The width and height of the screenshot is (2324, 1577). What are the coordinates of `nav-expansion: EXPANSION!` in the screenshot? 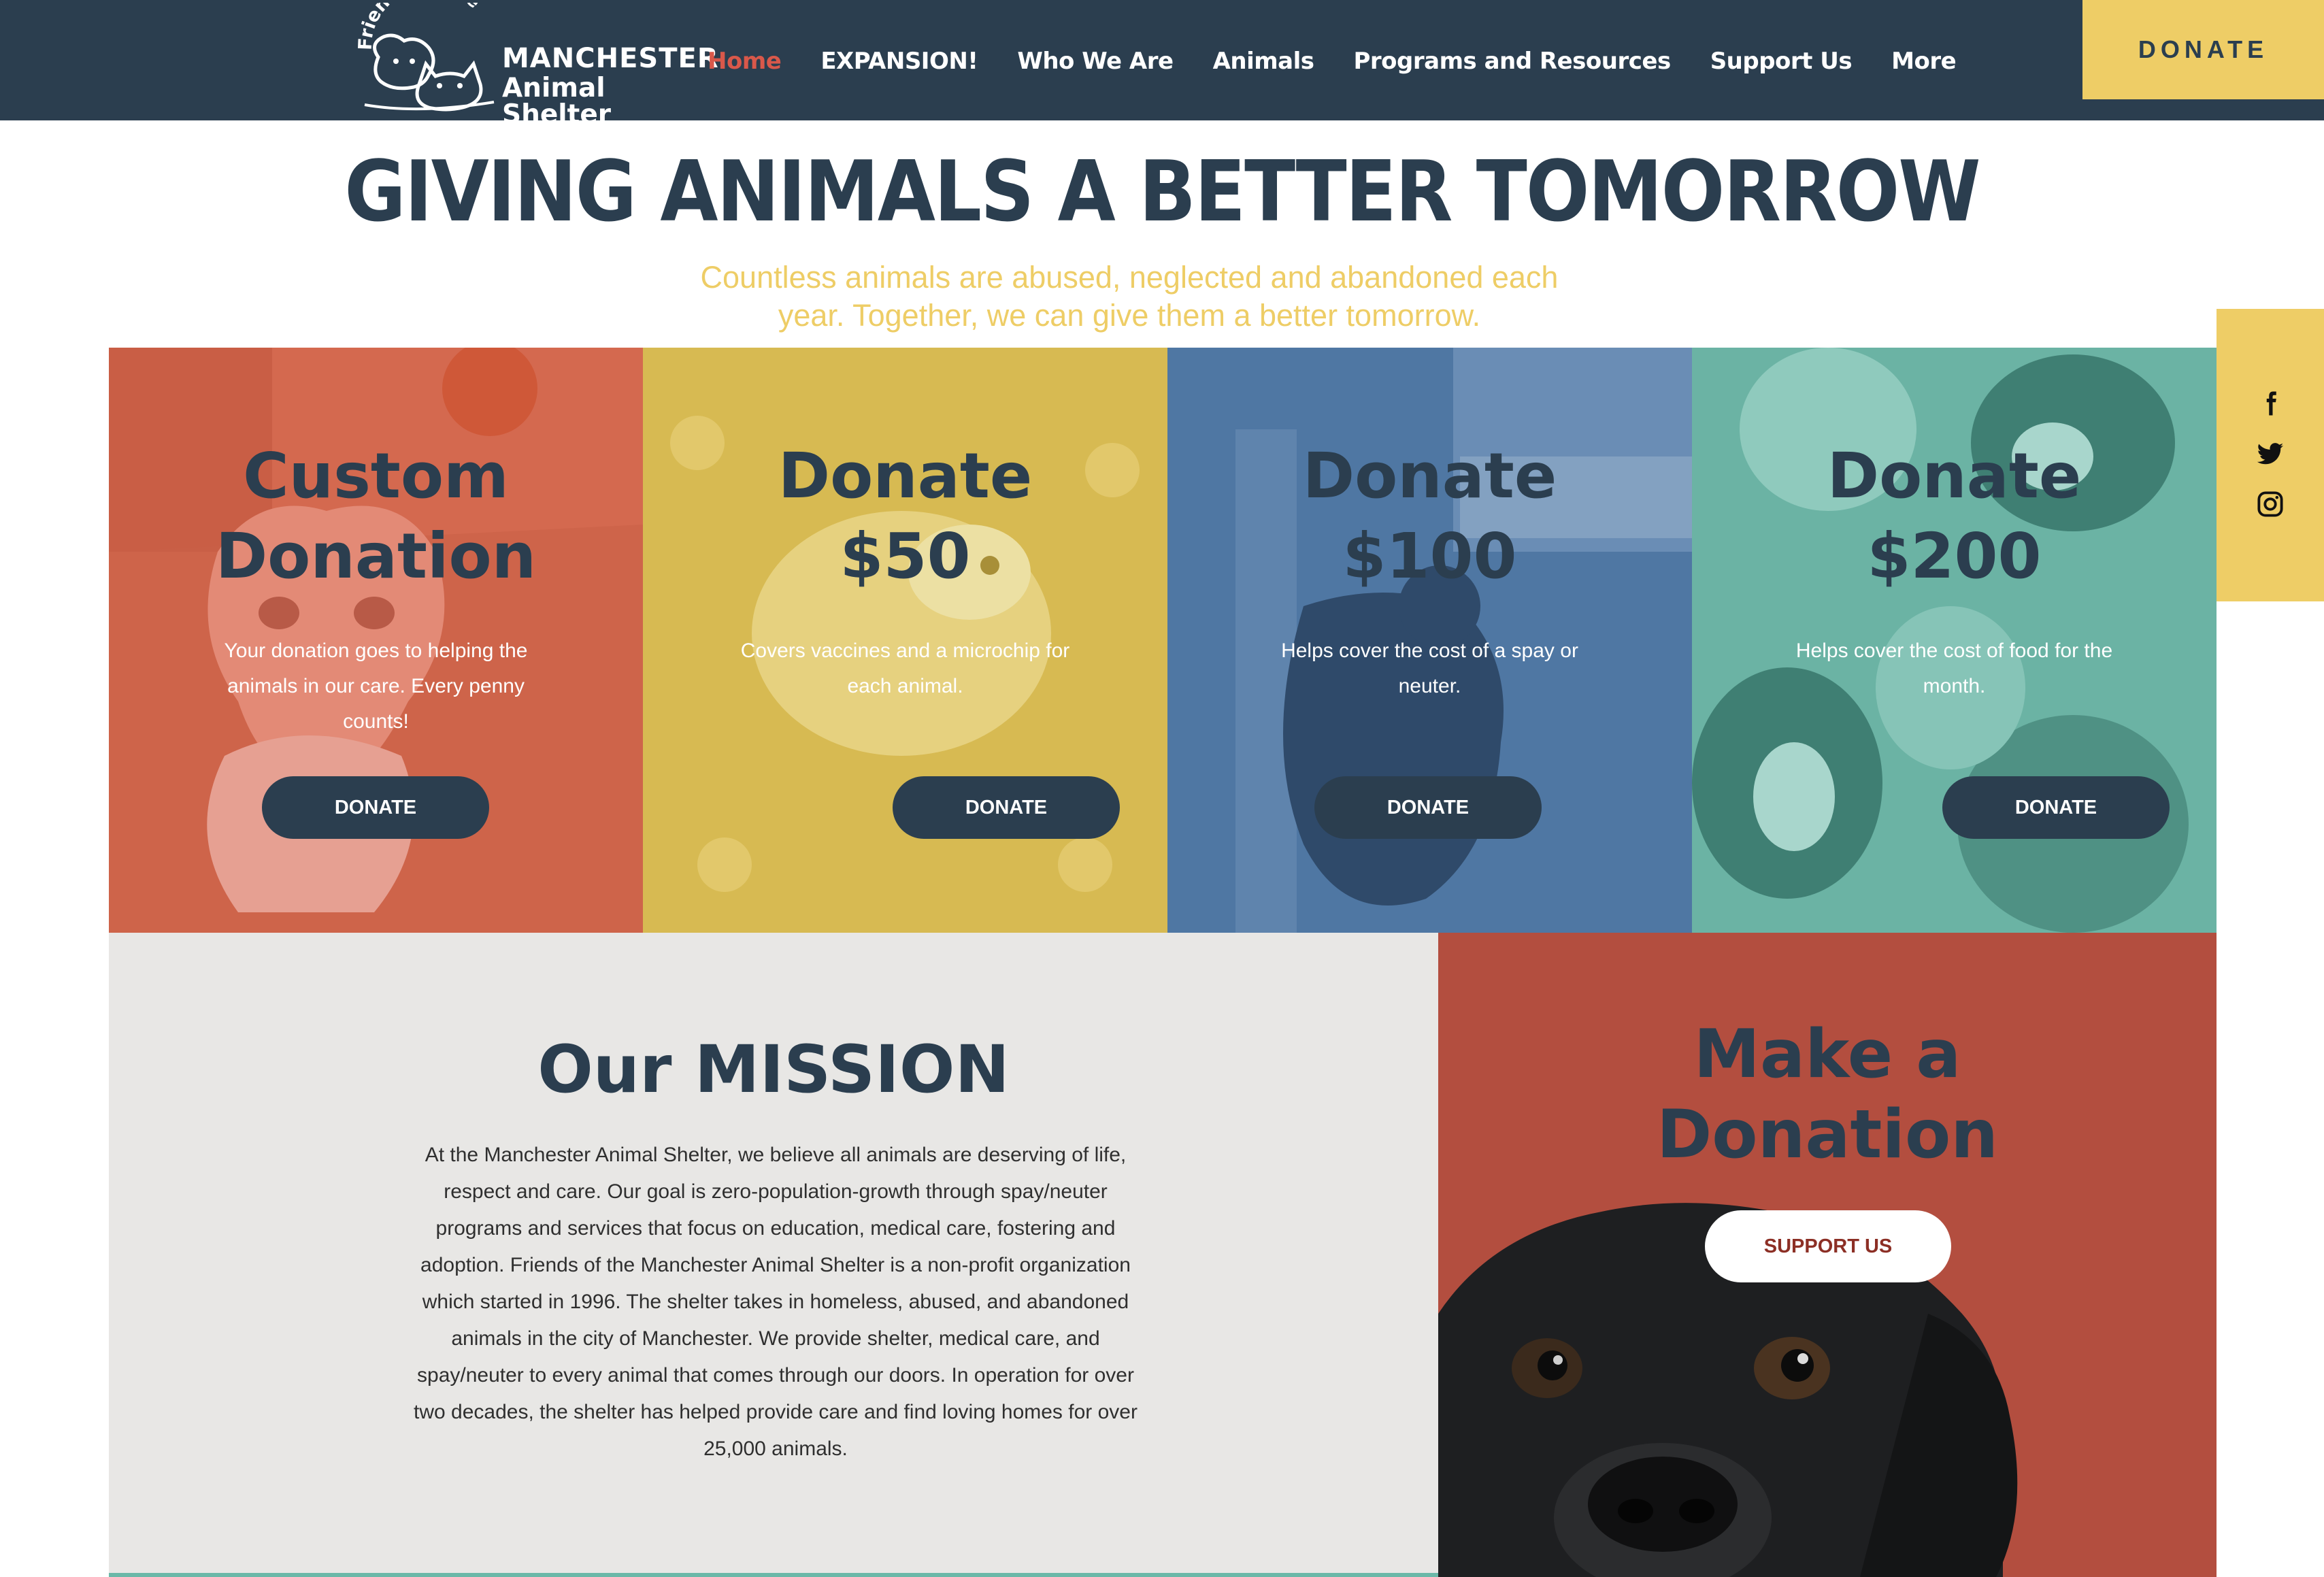 It's located at (899, 62).